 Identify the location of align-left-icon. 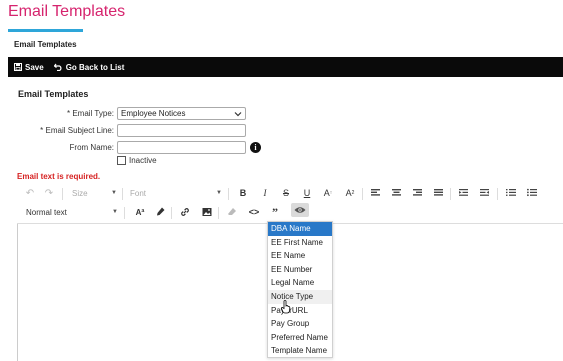
(375, 192).